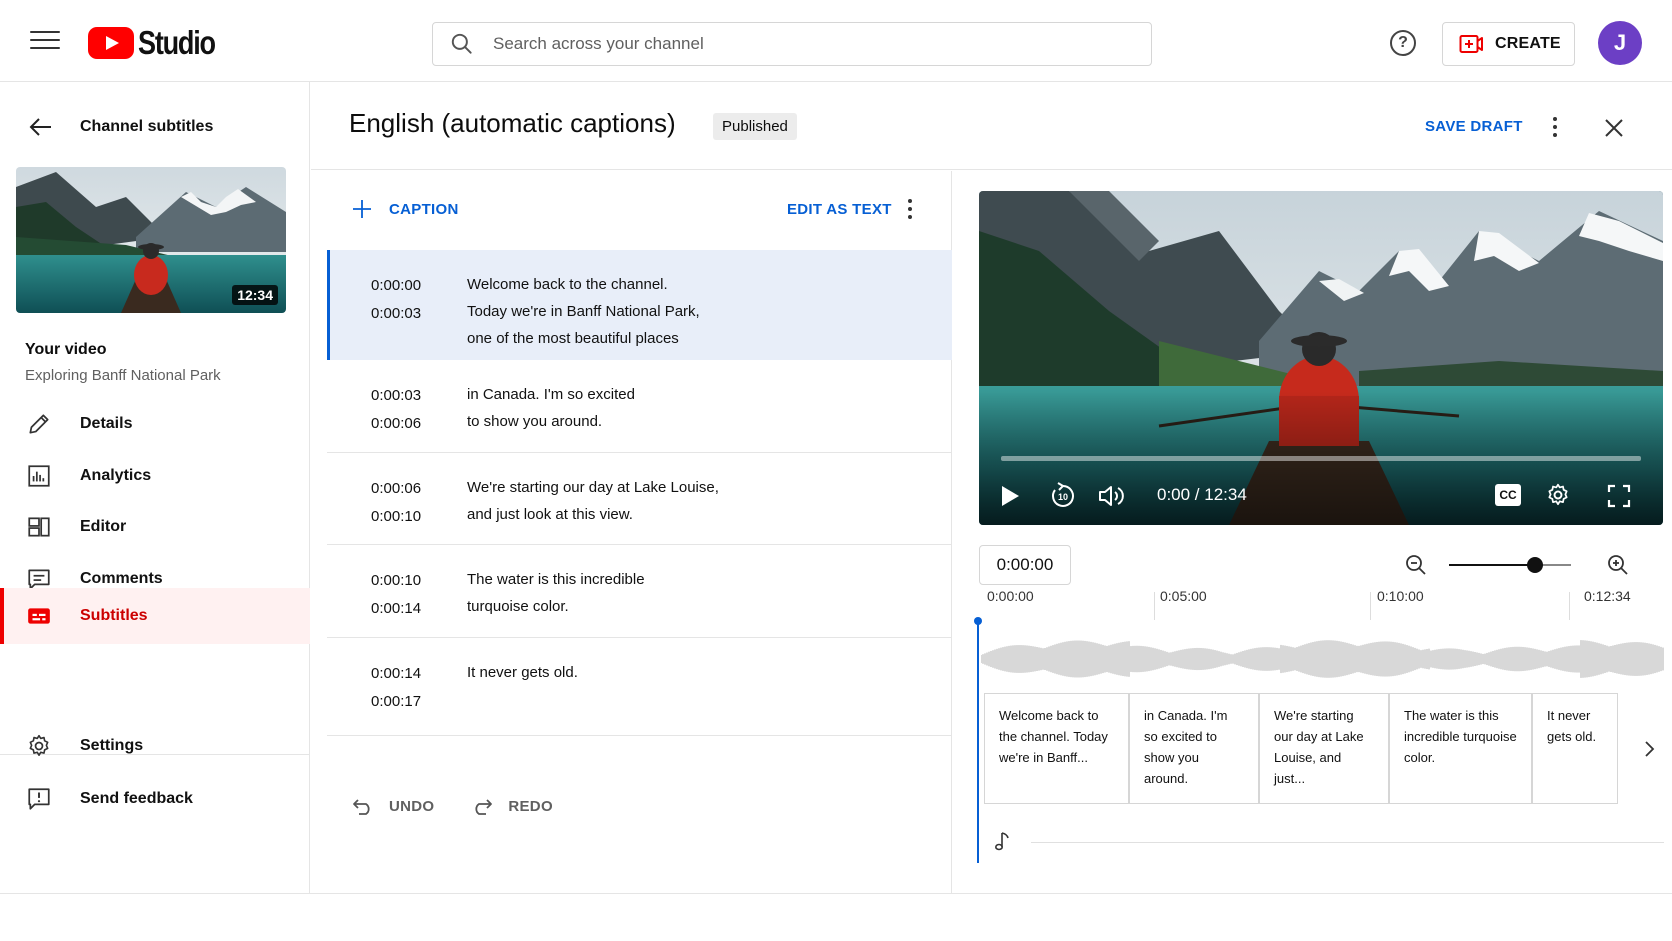 The width and height of the screenshot is (1672, 941). I want to click on video-frame, so click(1321, 358).